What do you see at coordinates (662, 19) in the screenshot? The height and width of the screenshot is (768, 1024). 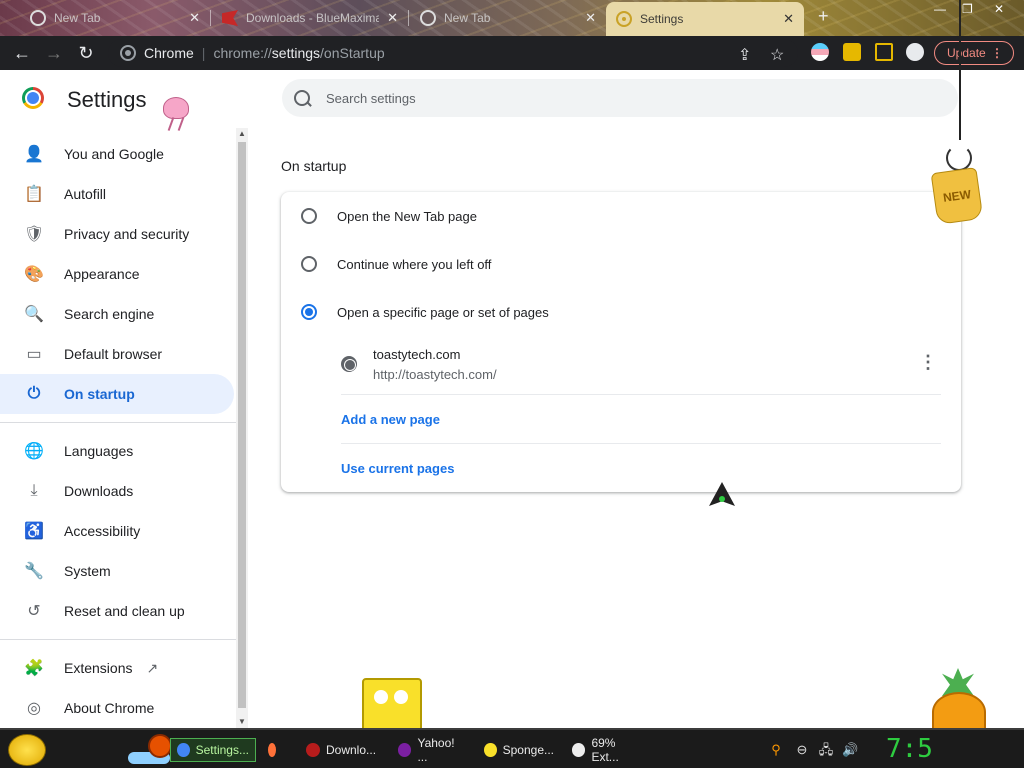 I see `tab-title: Settings` at bounding box center [662, 19].